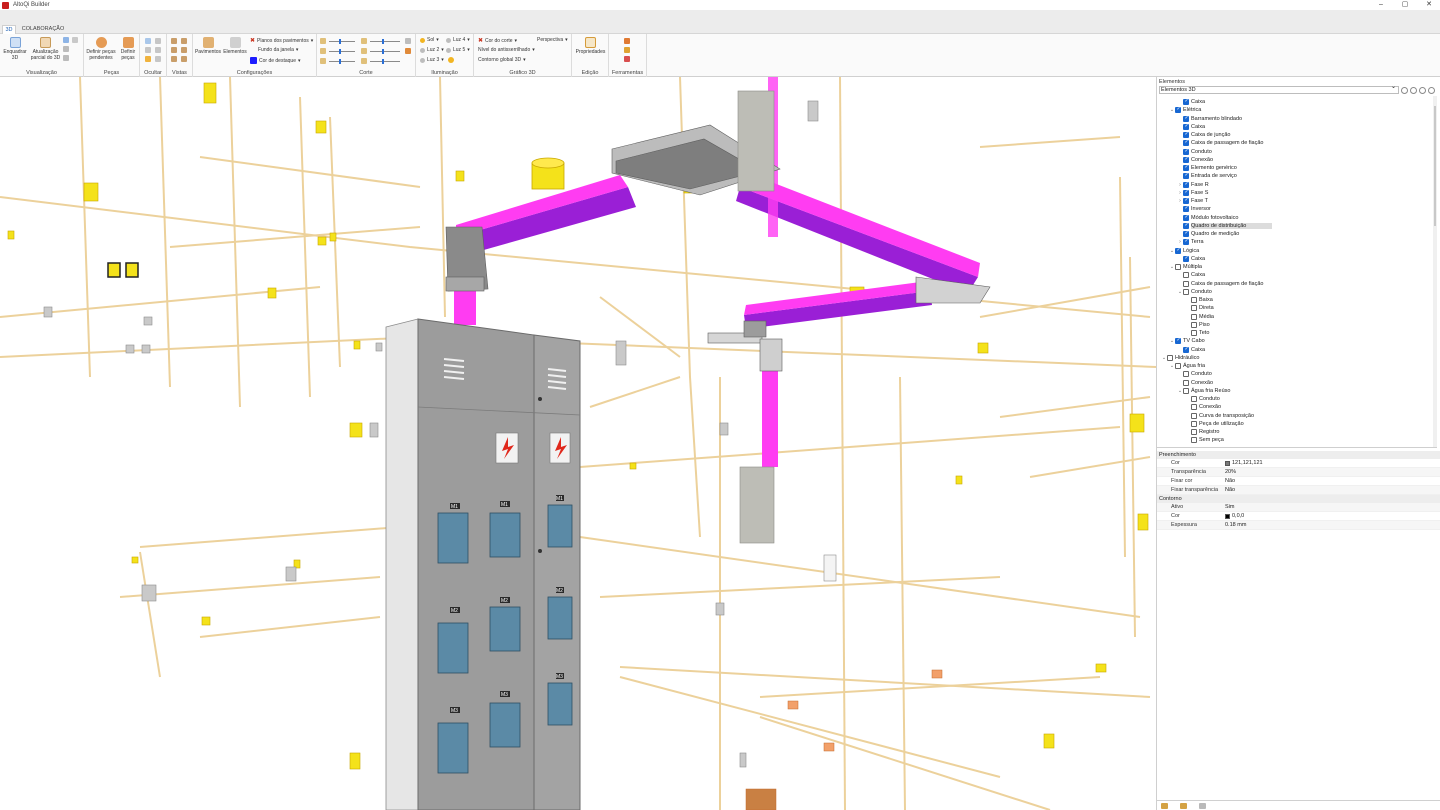 This screenshot has width=1440, height=810. Describe the element at coordinates (1194, 209) in the screenshot. I see `tree-item: Inversor` at that location.